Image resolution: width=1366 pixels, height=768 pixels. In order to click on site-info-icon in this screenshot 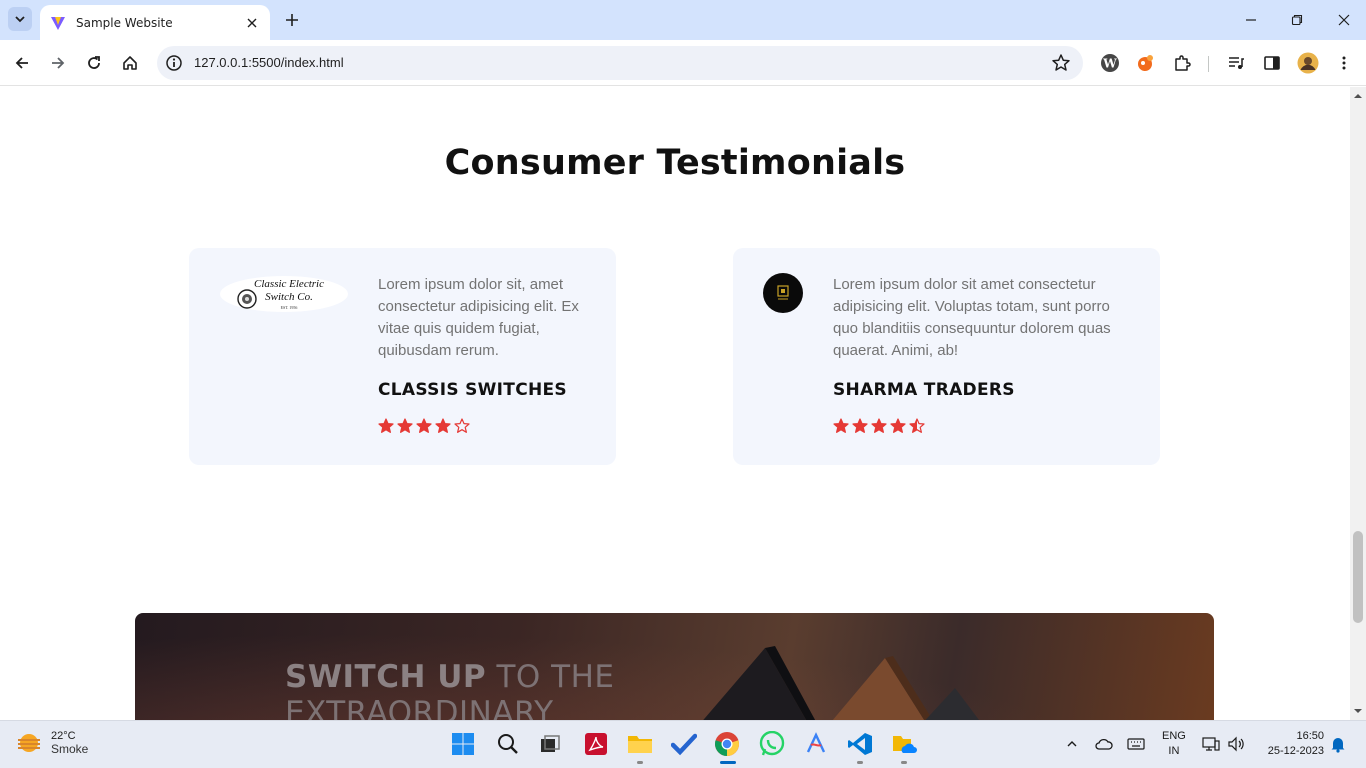, I will do `click(174, 63)`.